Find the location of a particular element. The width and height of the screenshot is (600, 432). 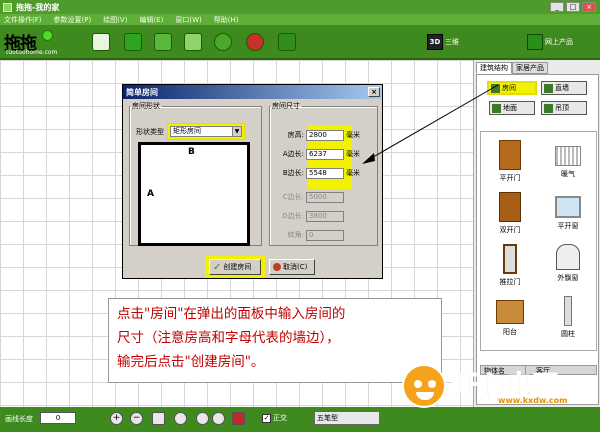

dialog-close-icon: × is located at coordinates (374, 92).